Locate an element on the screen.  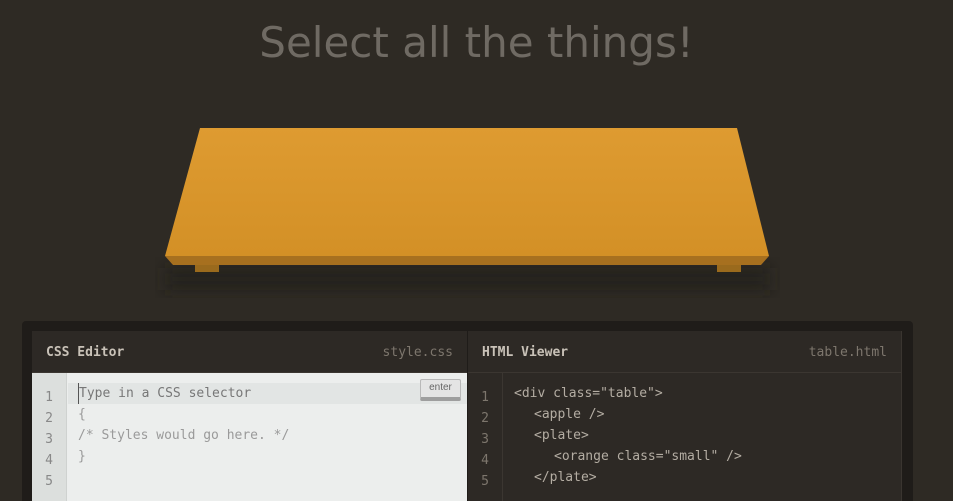
css-selector-input is located at coordinates (243, 393).